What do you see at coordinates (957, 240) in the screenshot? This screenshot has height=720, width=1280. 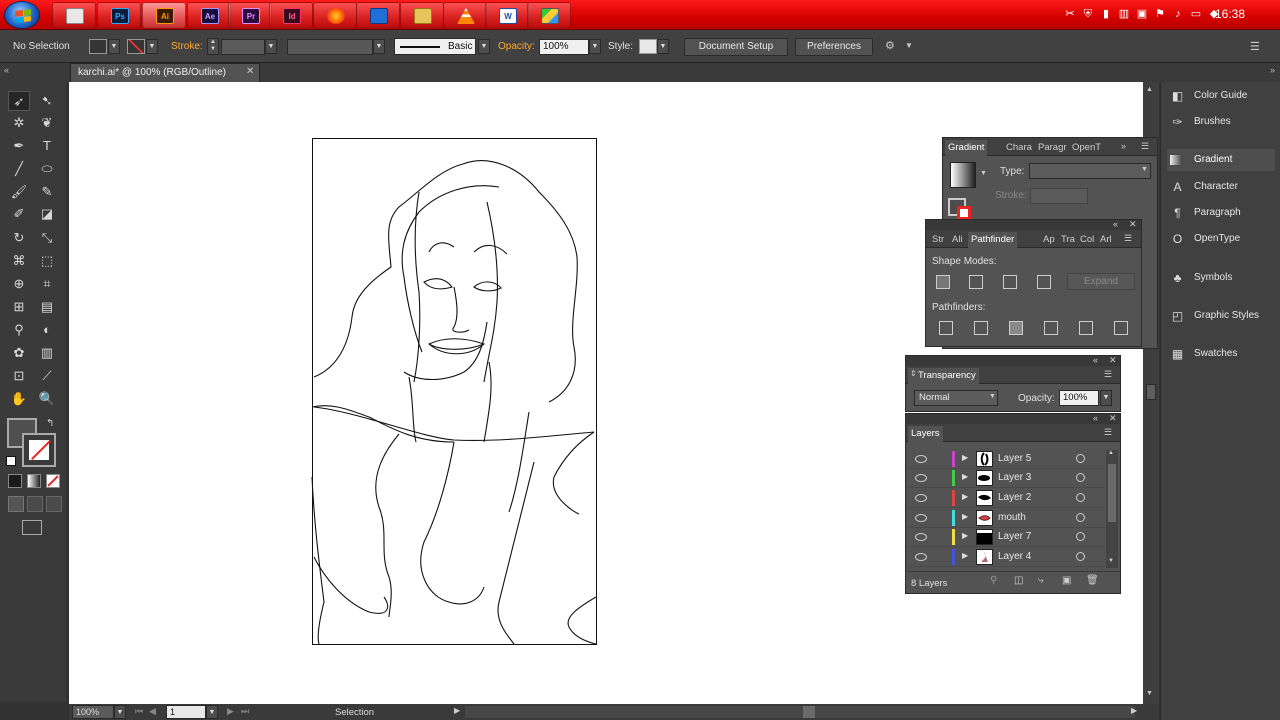 I see `tab-align: Ali` at bounding box center [957, 240].